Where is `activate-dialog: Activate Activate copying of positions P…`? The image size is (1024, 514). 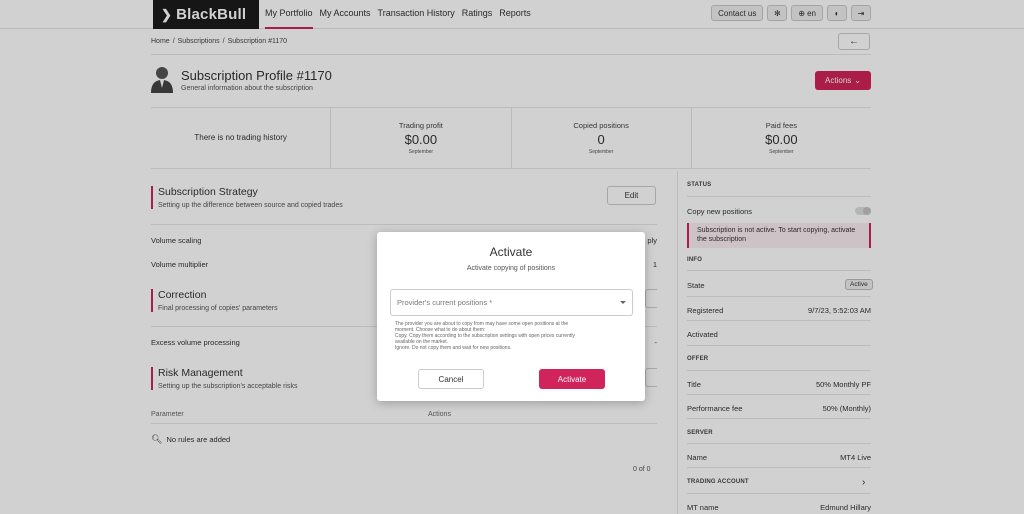 activate-dialog: Activate Activate copying of positions P… is located at coordinates (511, 316).